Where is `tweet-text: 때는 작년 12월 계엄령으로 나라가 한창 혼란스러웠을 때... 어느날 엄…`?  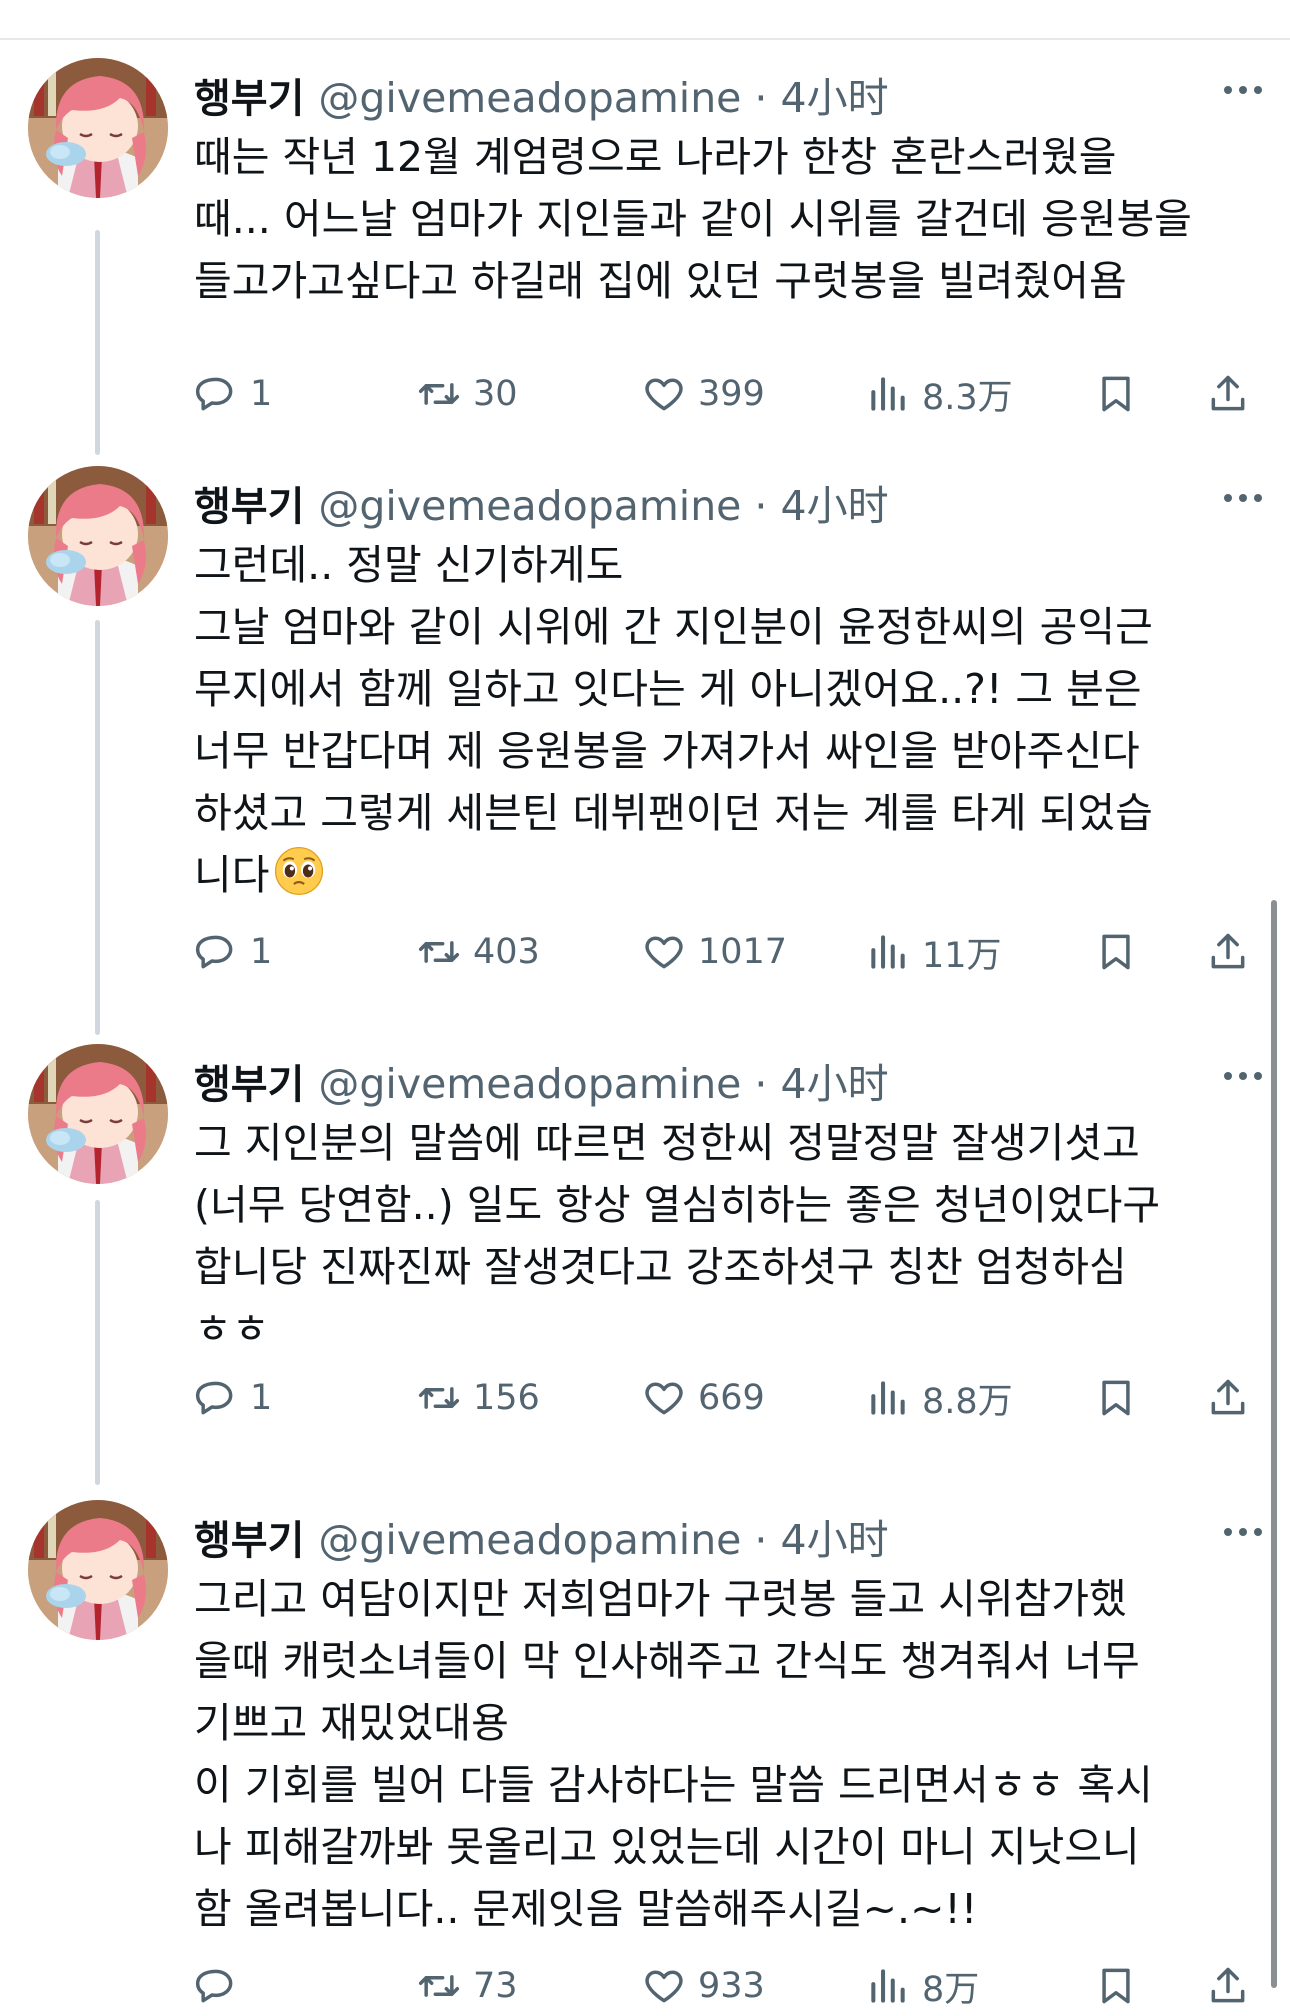 tweet-text: 때는 작년 12월 계엄령으로 나라가 한창 혼란스러웠을 때... 어느날 엄… is located at coordinates (734, 219).